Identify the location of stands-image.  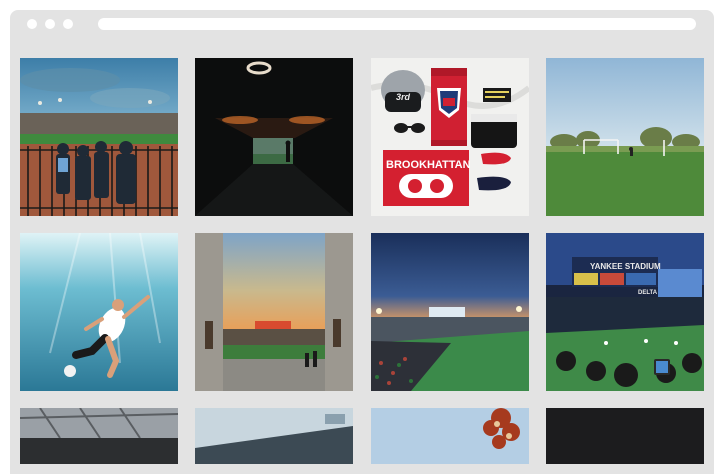
(274, 436).